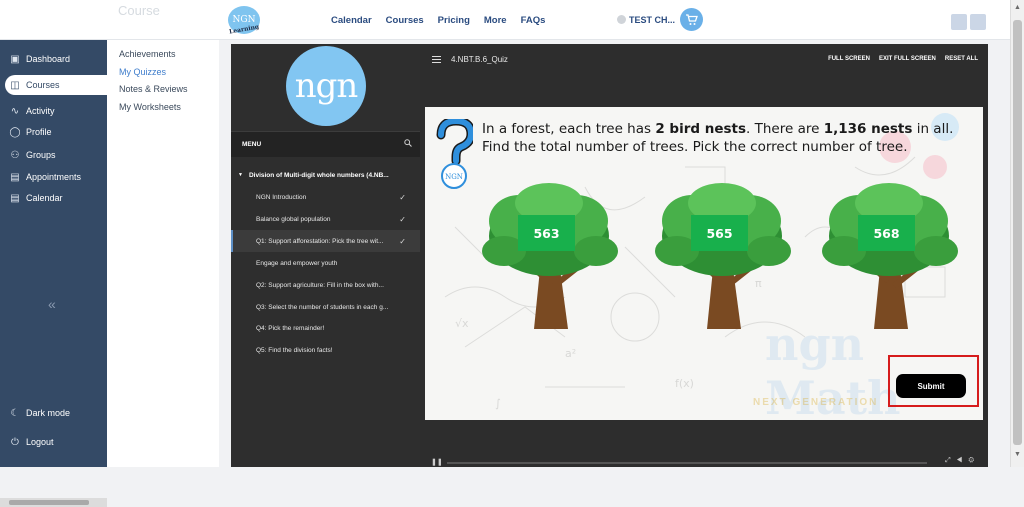  What do you see at coordinates (849, 59) in the screenshot?
I see `full-screen-button: FULL SCREEN` at bounding box center [849, 59].